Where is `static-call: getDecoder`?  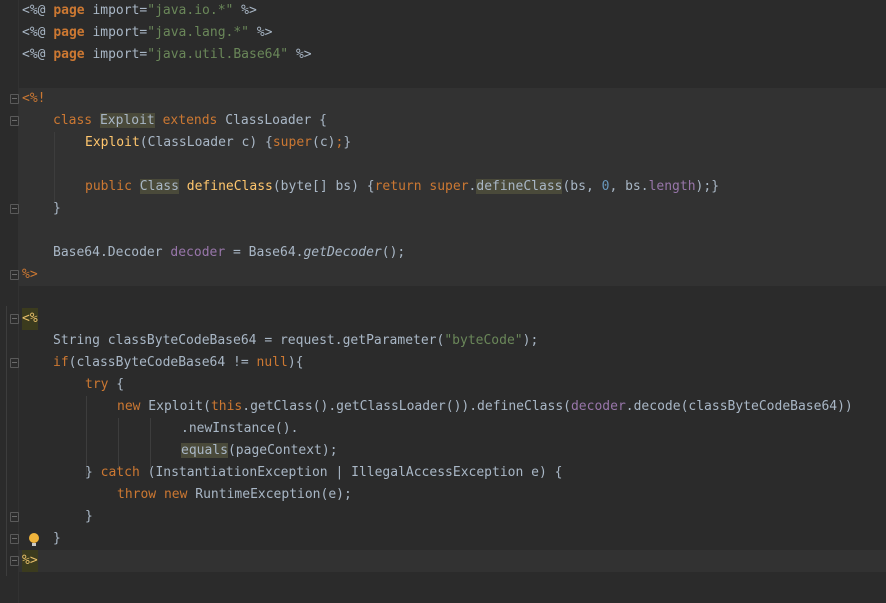 static-call: getDecoder is located at coordinates (342, 252).